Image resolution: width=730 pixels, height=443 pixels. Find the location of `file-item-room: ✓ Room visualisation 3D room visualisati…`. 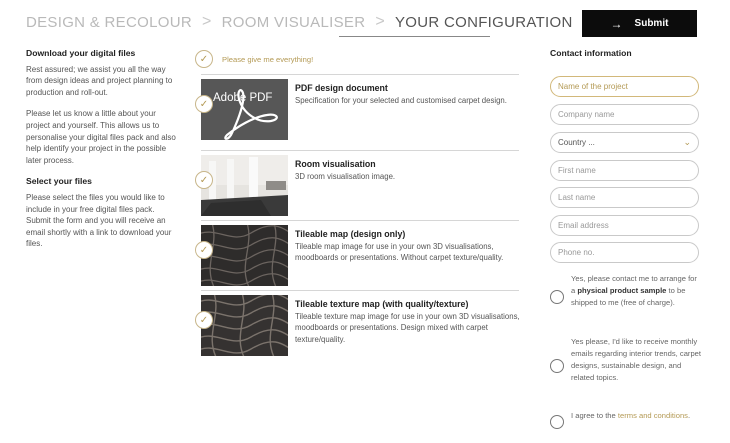

file-item-room: ✓ Room visualisation 3D room visualisati… is located at coordinates (357, 185).